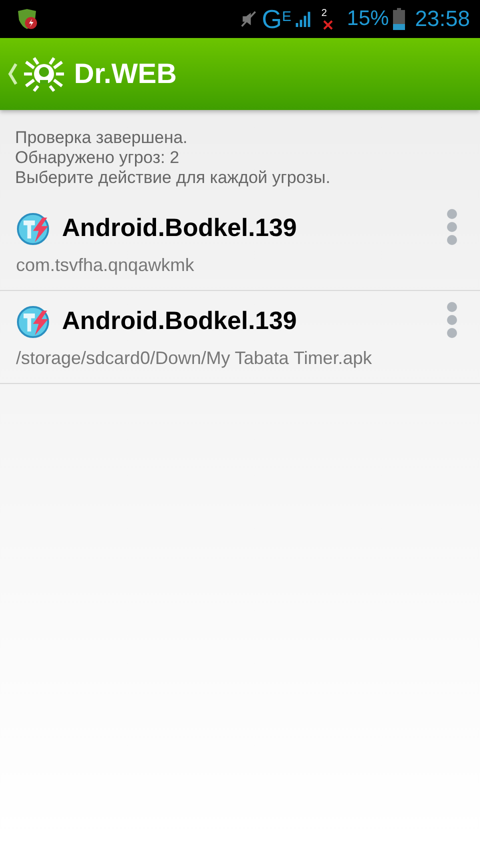 Image resolution: width=480 pixels, height=854 pixels. What do you see at coordinates (272, 19) in the screenshot?
I see `network-type: G` at bounding box center [272, 19].